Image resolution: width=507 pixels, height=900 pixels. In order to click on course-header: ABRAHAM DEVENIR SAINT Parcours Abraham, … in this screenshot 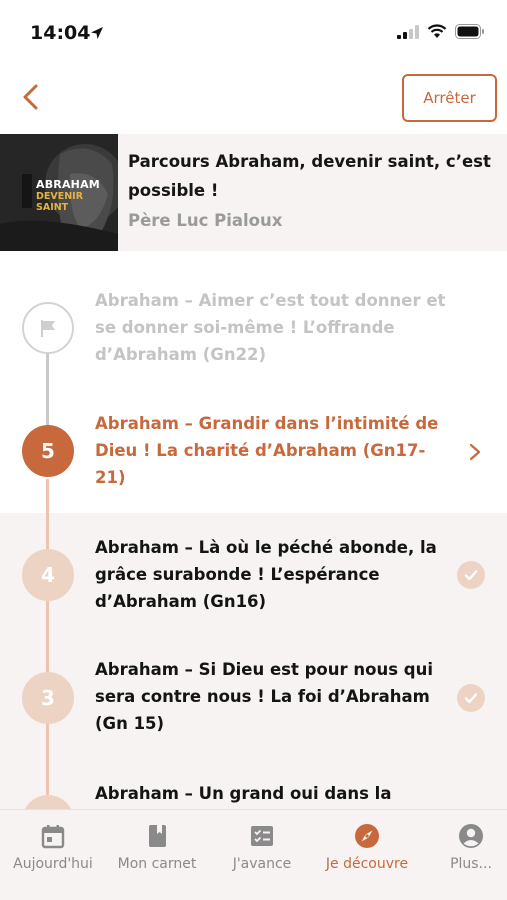, I will do `click(253, 192)`.